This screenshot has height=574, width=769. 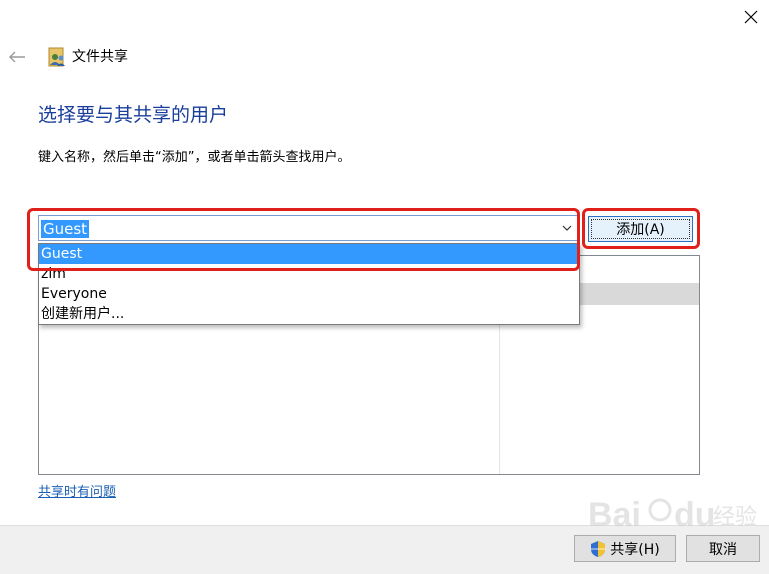 What do you see at coordinates (77, 493) in the screenshot?
I see `sharing-help-link: 共享时有问题` at bounding box center [77, 493].